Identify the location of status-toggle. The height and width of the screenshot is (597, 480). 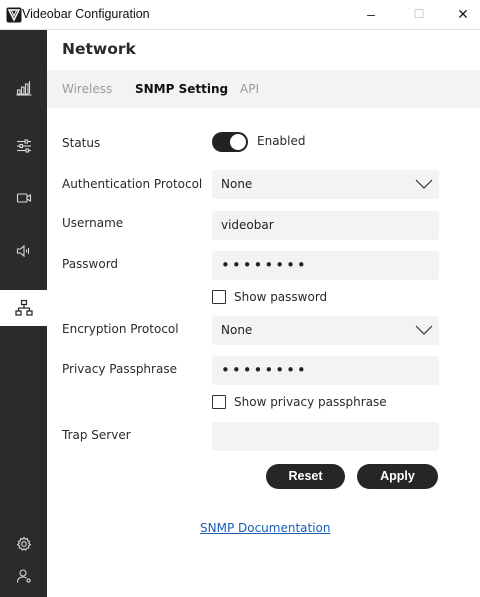
(230, 142).